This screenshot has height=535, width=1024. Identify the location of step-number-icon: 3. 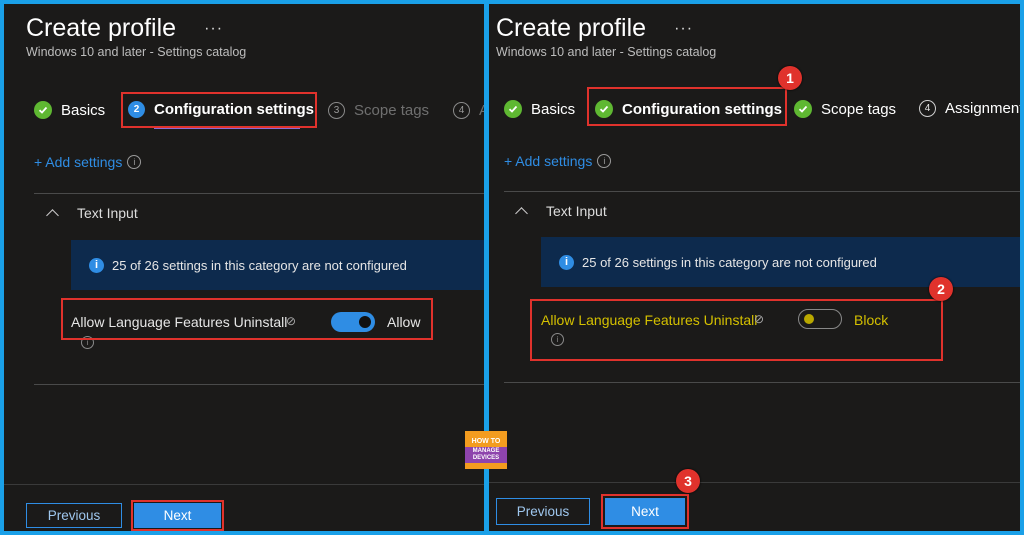
(336, 110).